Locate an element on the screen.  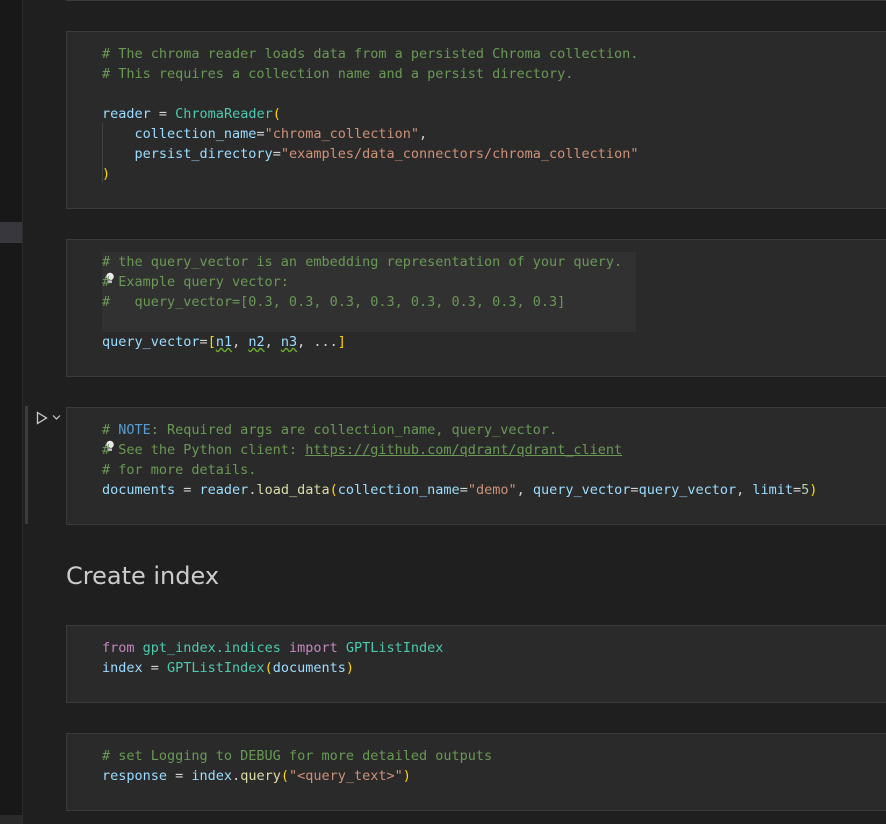
chevron-down-icon is located at coordinates (56, 417).